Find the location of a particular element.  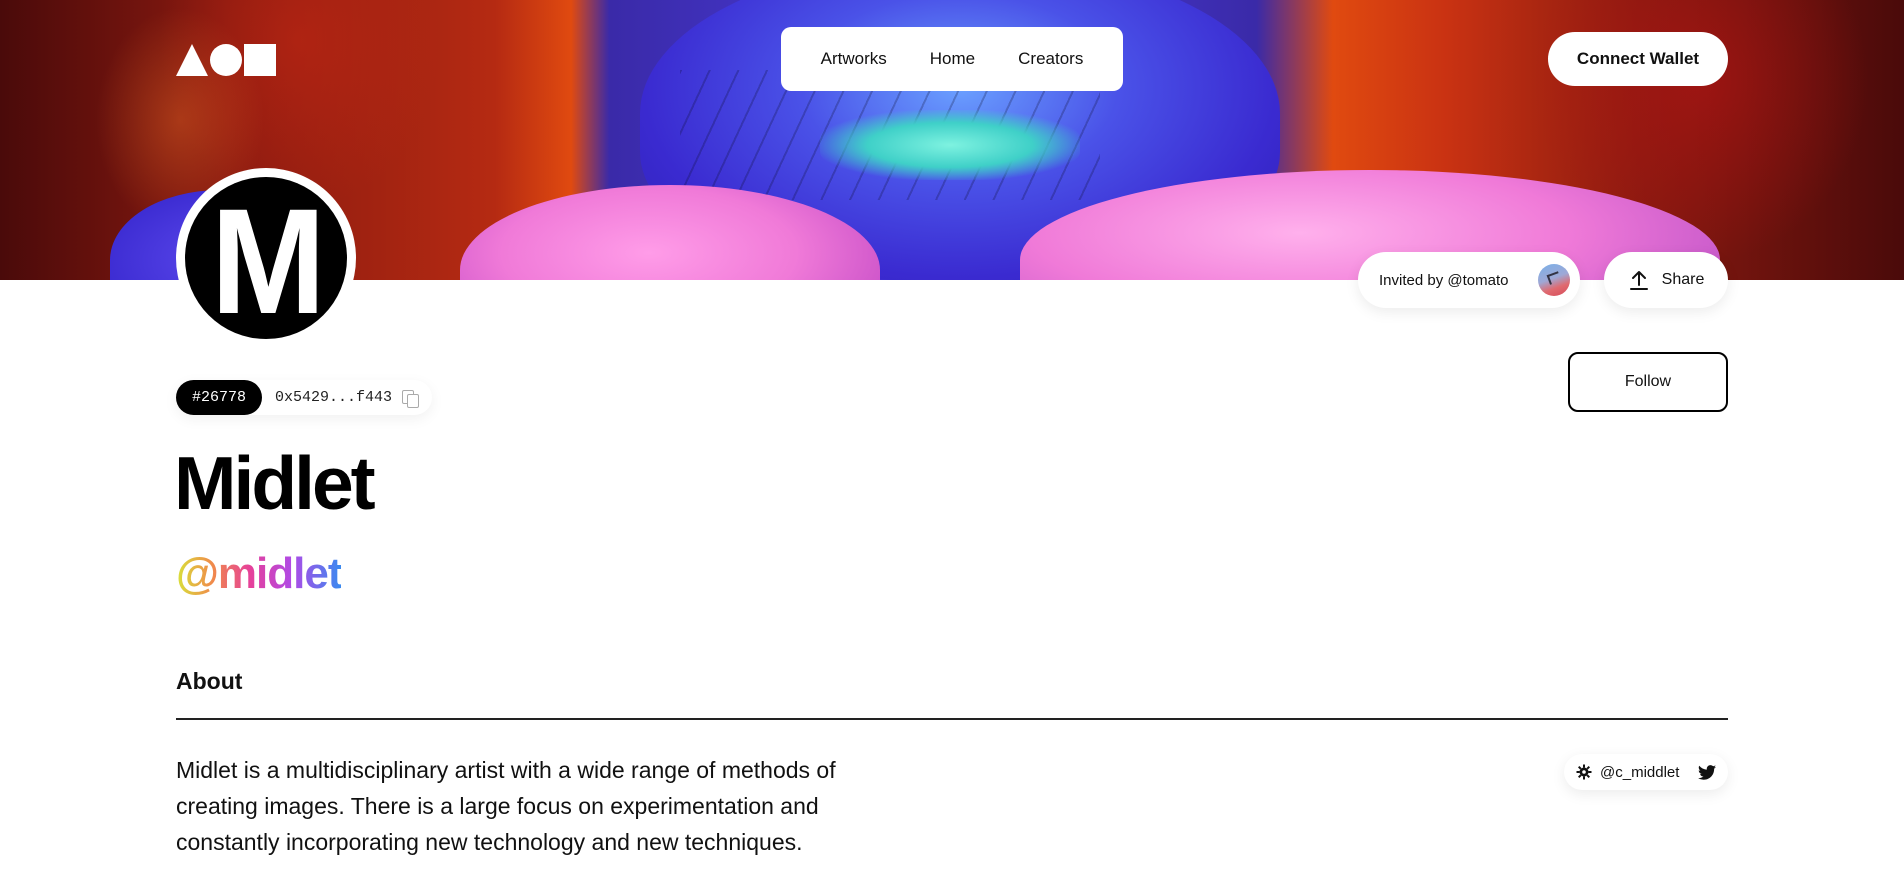

wallet-id-row: #26778 0x5429...f443 is located at coordinates (304, 397).